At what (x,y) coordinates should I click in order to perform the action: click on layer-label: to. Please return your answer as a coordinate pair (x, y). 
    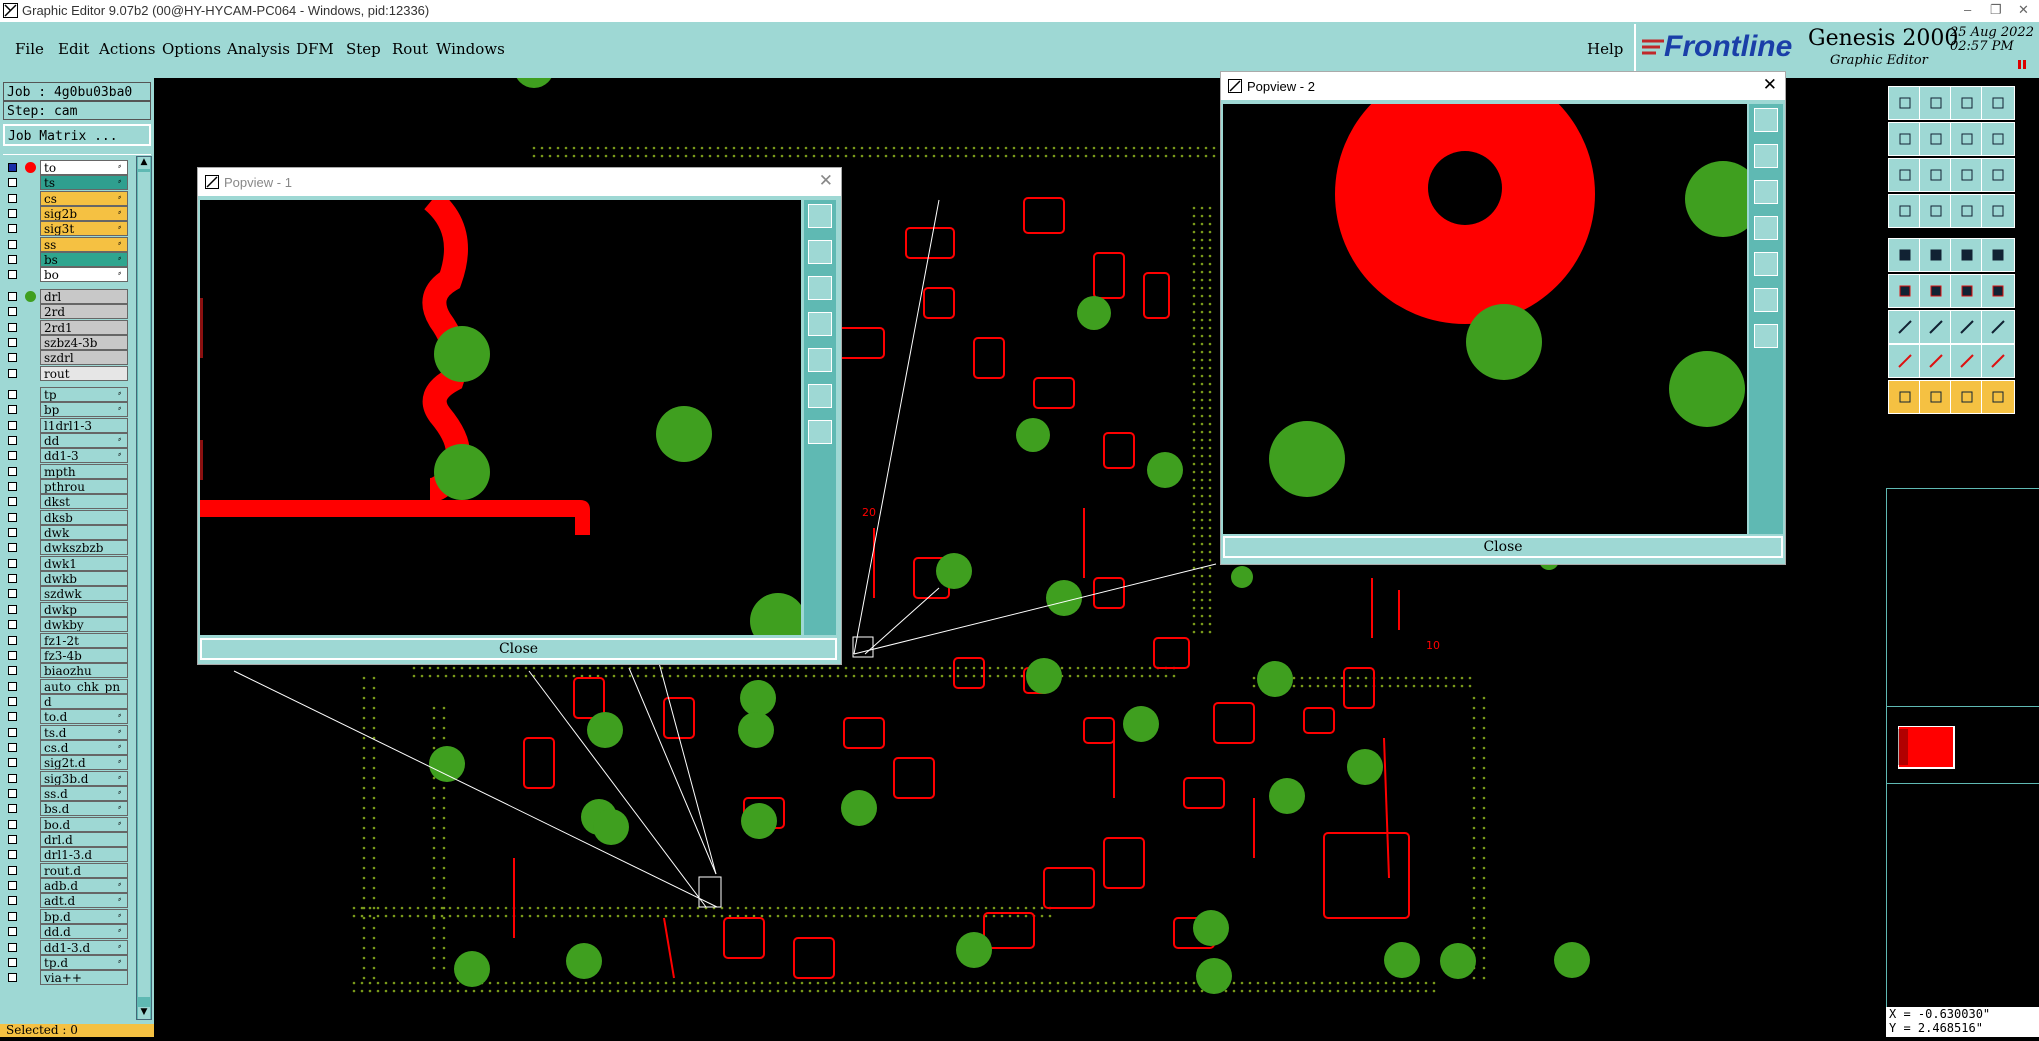
    Looking at the image, I should click on (84, 167).